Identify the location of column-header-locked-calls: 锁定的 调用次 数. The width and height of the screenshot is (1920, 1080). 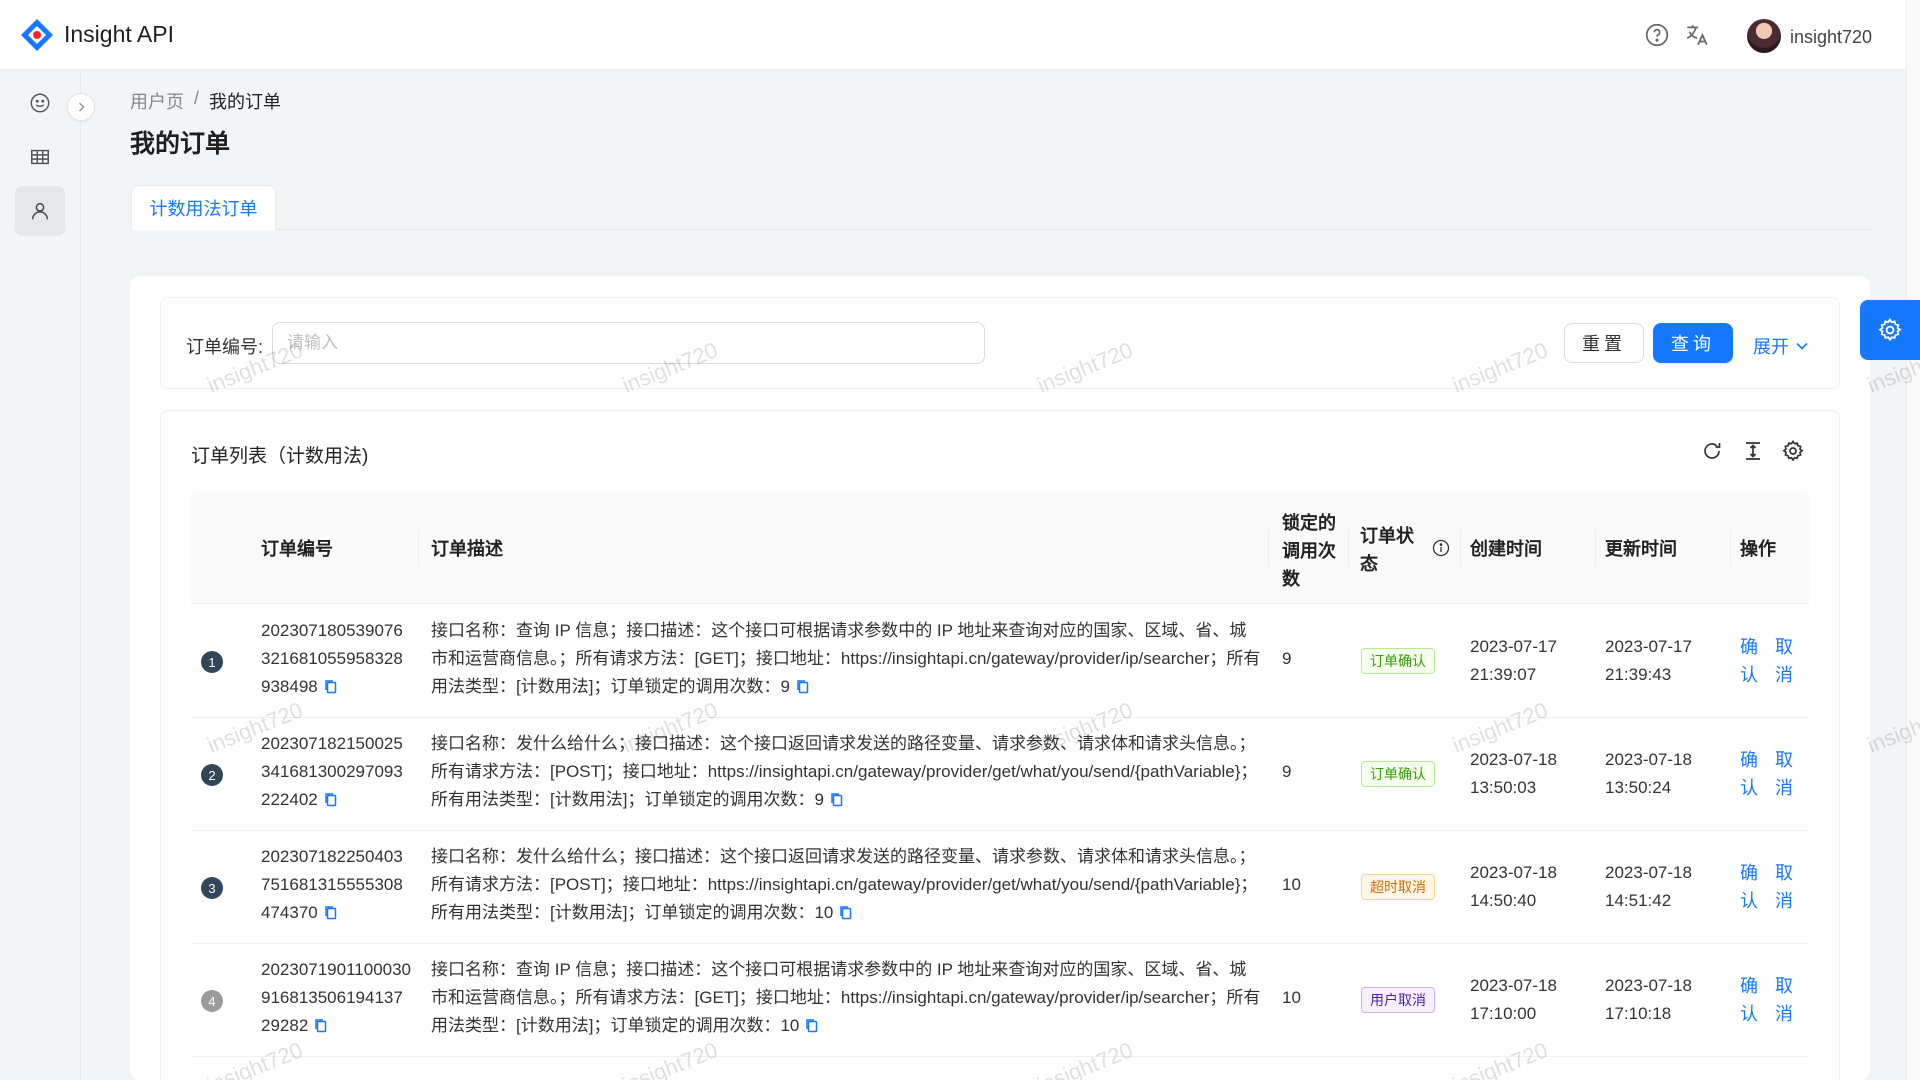
(1312, 551).